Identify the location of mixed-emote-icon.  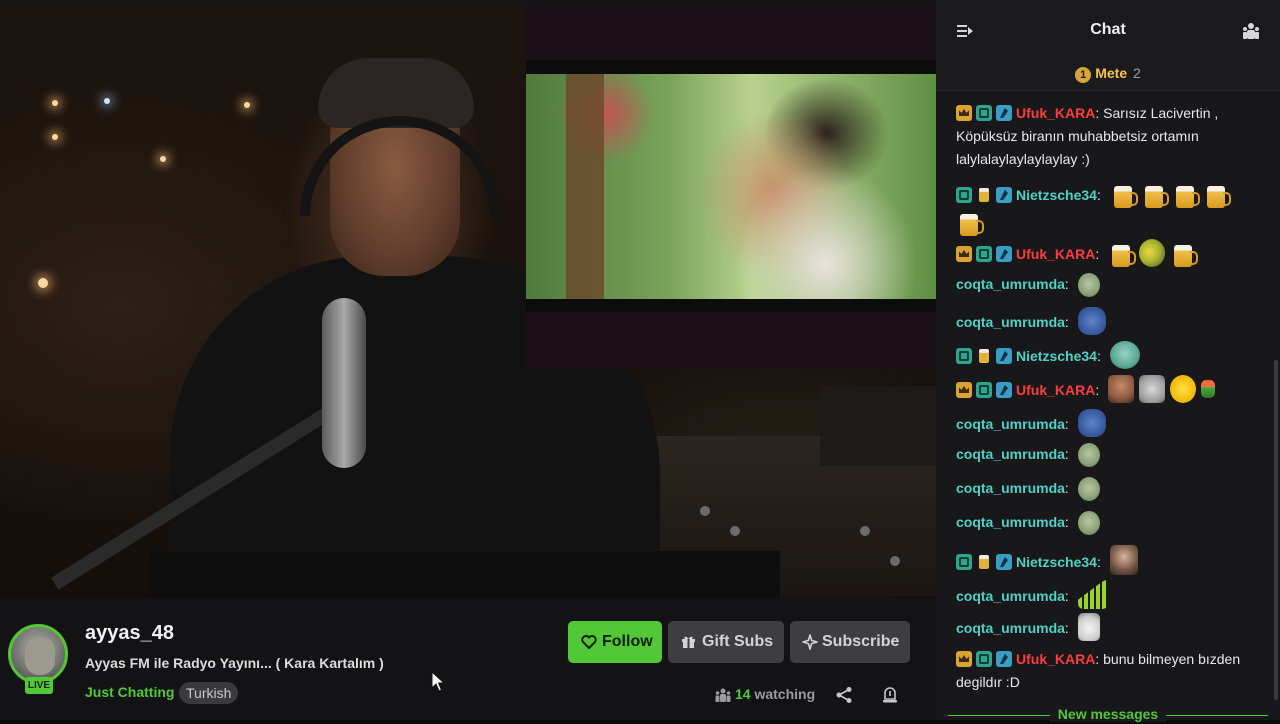
(1152, 253).